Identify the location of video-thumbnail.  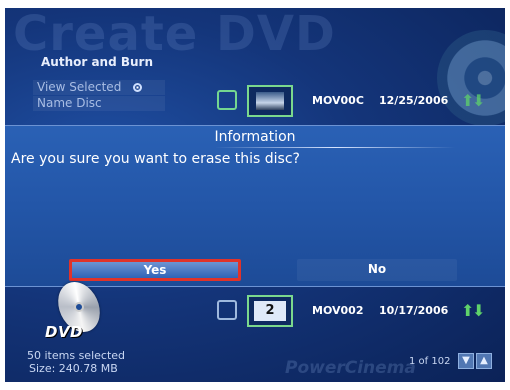
(270, 101).